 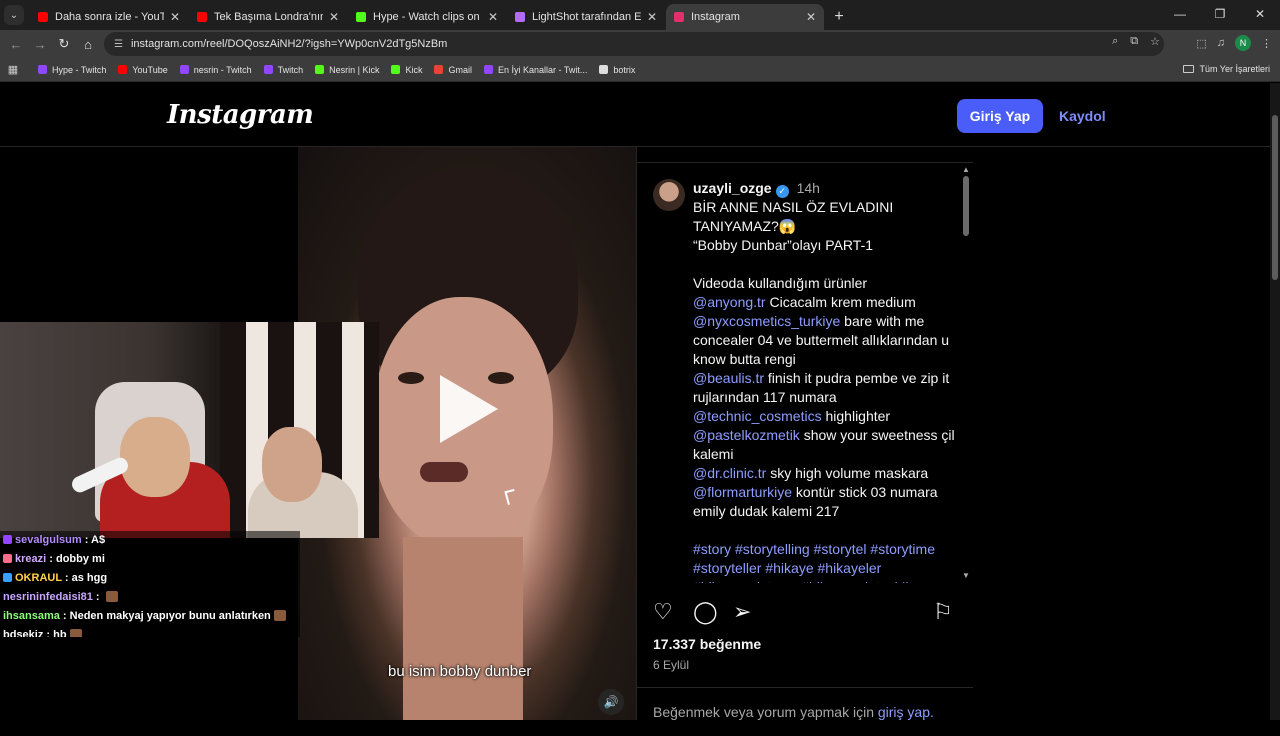 What do you see at coordinates (782, 191) in the screenshot?
I see `verified-badge-icon: ✓` at bounding box center [782, 191].